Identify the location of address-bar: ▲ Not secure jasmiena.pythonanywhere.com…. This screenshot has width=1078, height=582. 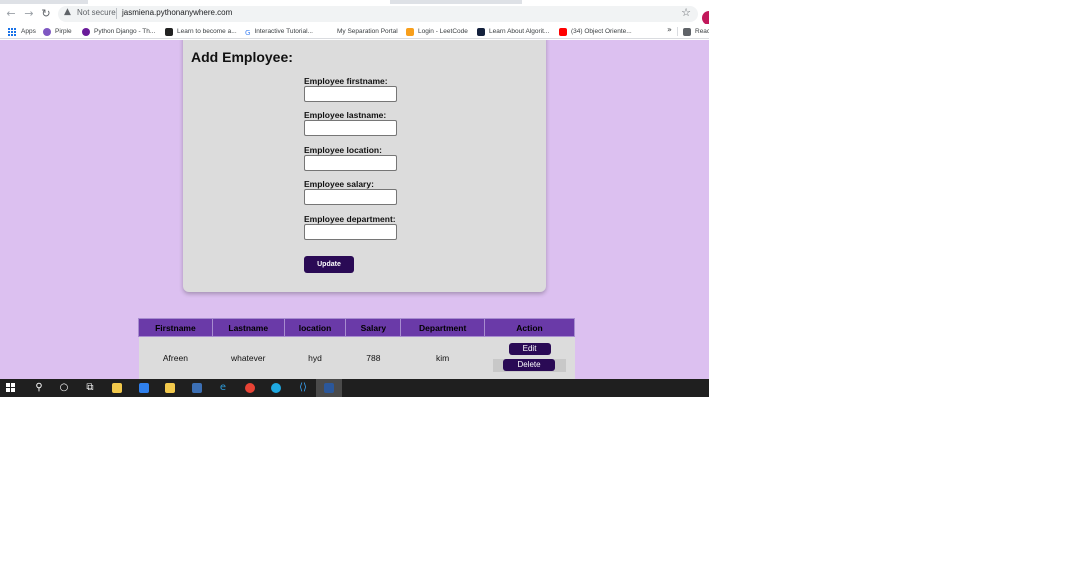
(378, 14).